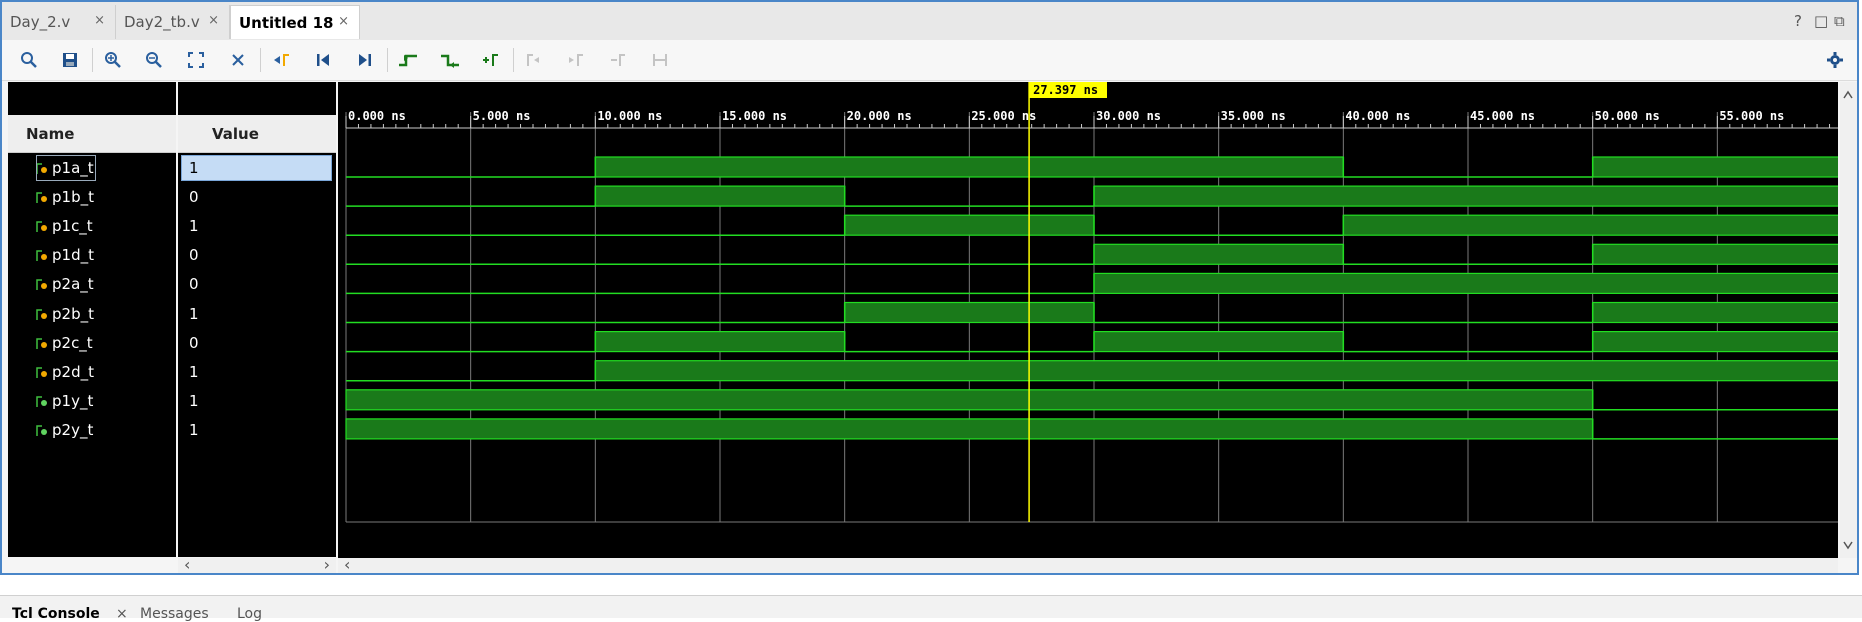 Image resolution: width=1862 pixels, height=622 pixels. I want to click on signal-name: p1y_t, so click(73, 400).